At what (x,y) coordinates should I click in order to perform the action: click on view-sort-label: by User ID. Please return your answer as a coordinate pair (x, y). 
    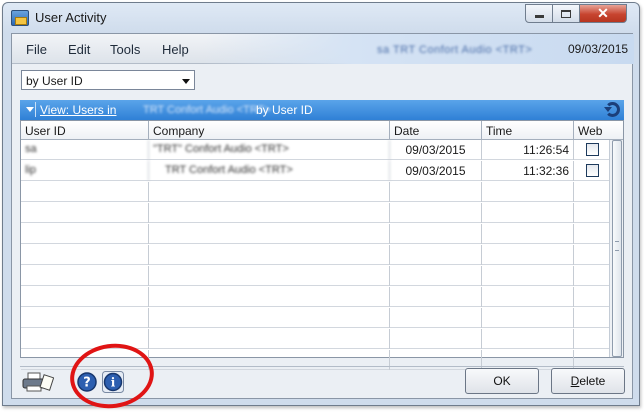
    Looking at the image, I should click on (284, 110).